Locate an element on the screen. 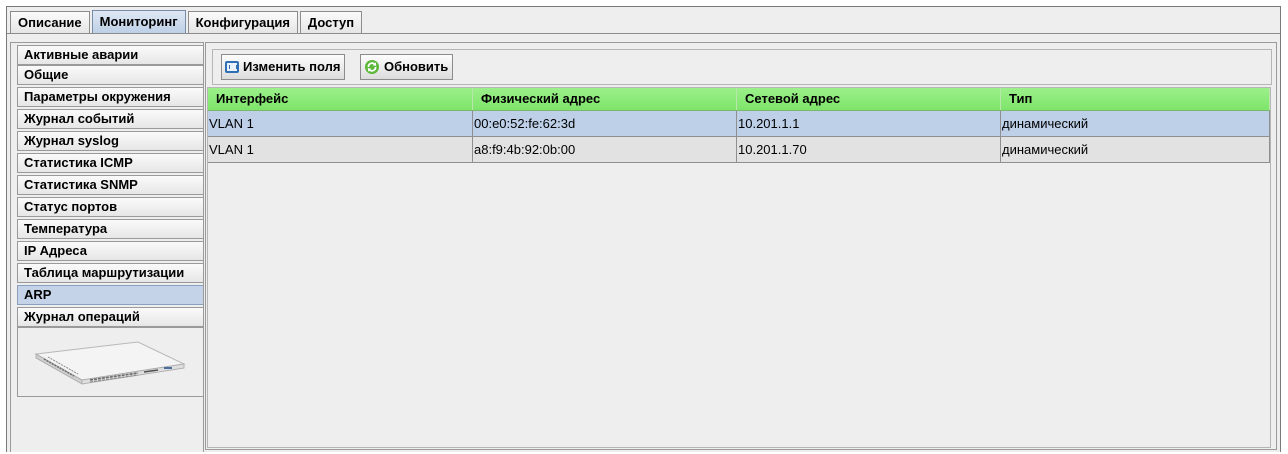  device-image-panel is located at coordinates (110, 362).